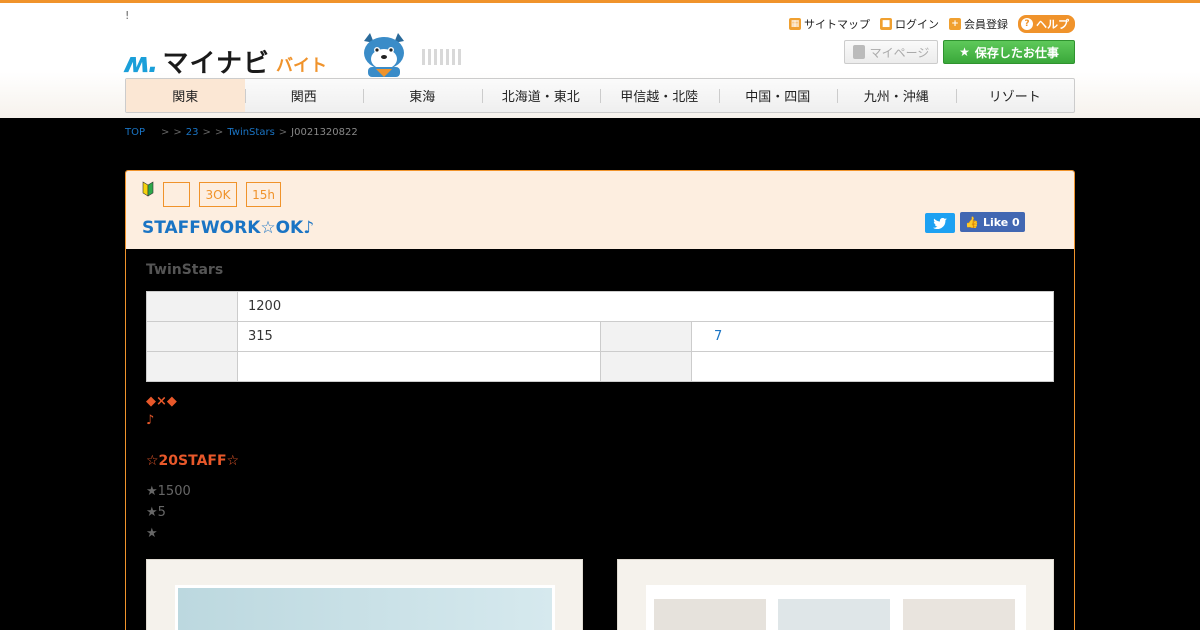  What do you see at coordinates (886, 24) in the screenshot?
I see `lock-icon: ■` at bounding box center [886, 24].